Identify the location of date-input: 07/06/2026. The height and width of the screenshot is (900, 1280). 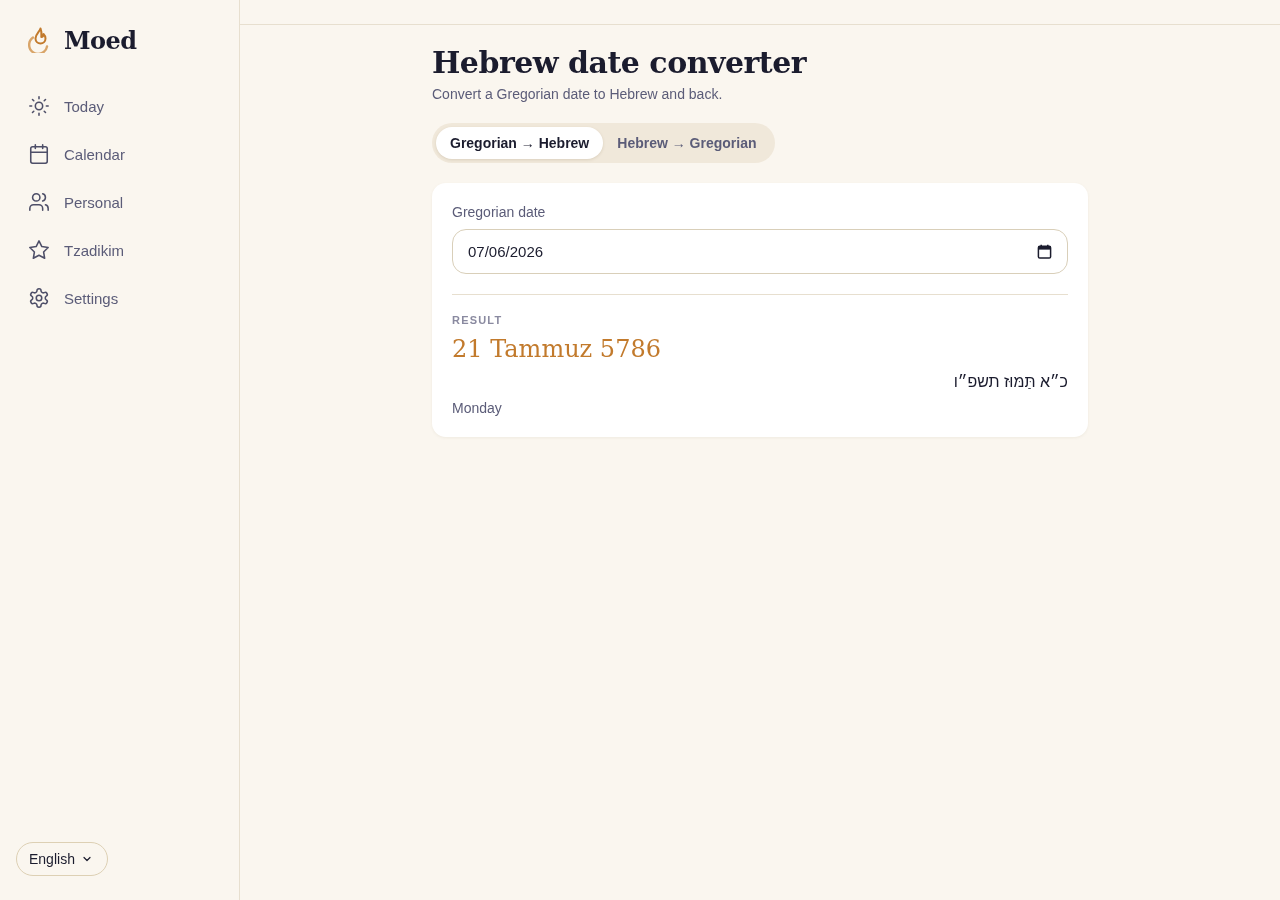
(760, 251).